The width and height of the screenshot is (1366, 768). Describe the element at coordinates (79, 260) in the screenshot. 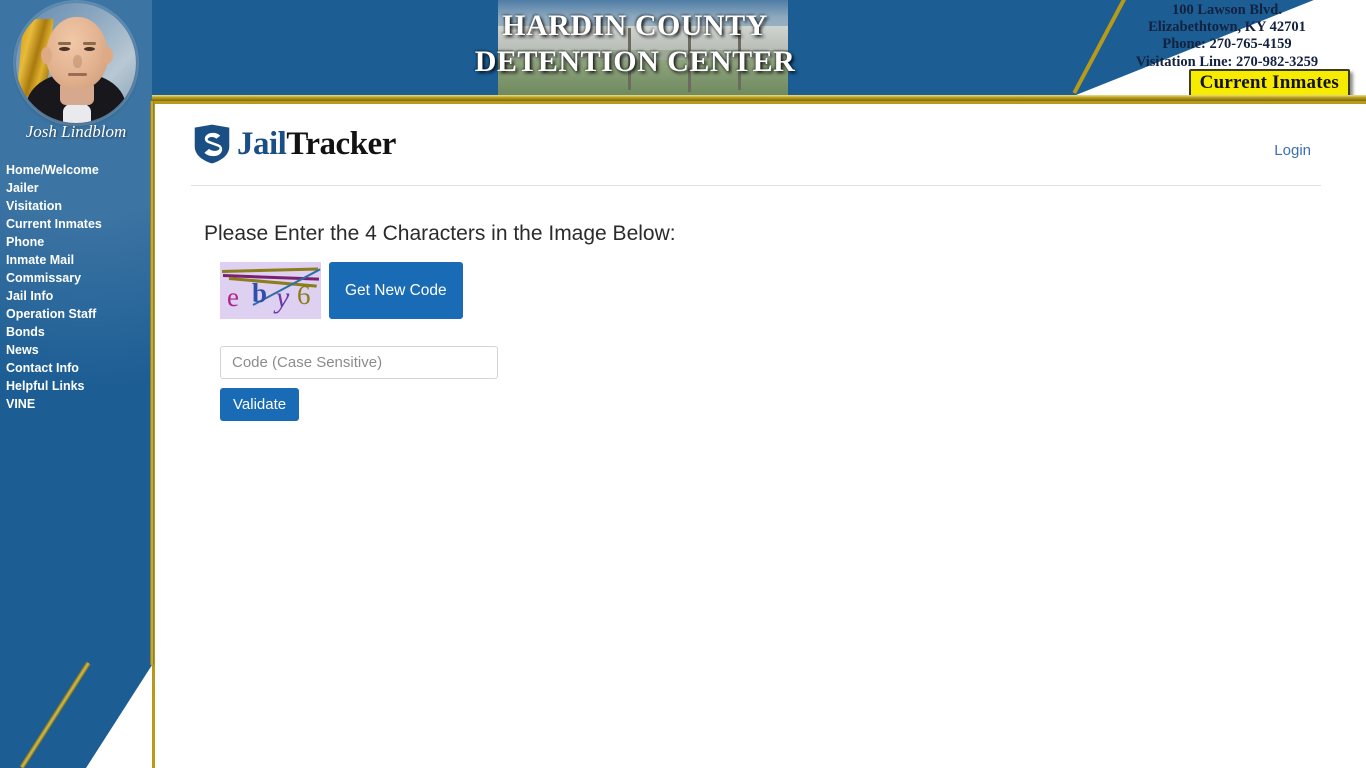

I see `sidebar-item-inmate-mail: Inmate Mail` at that location.